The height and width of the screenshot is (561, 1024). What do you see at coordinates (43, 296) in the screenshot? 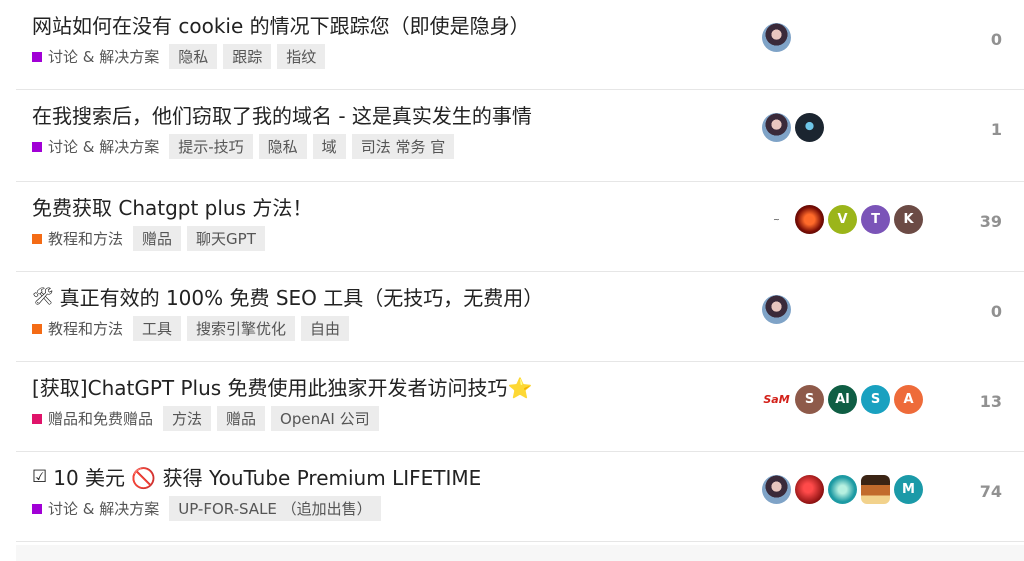
I see `topic-prefix-icon: 🛠` at bounding box center [43, 296].